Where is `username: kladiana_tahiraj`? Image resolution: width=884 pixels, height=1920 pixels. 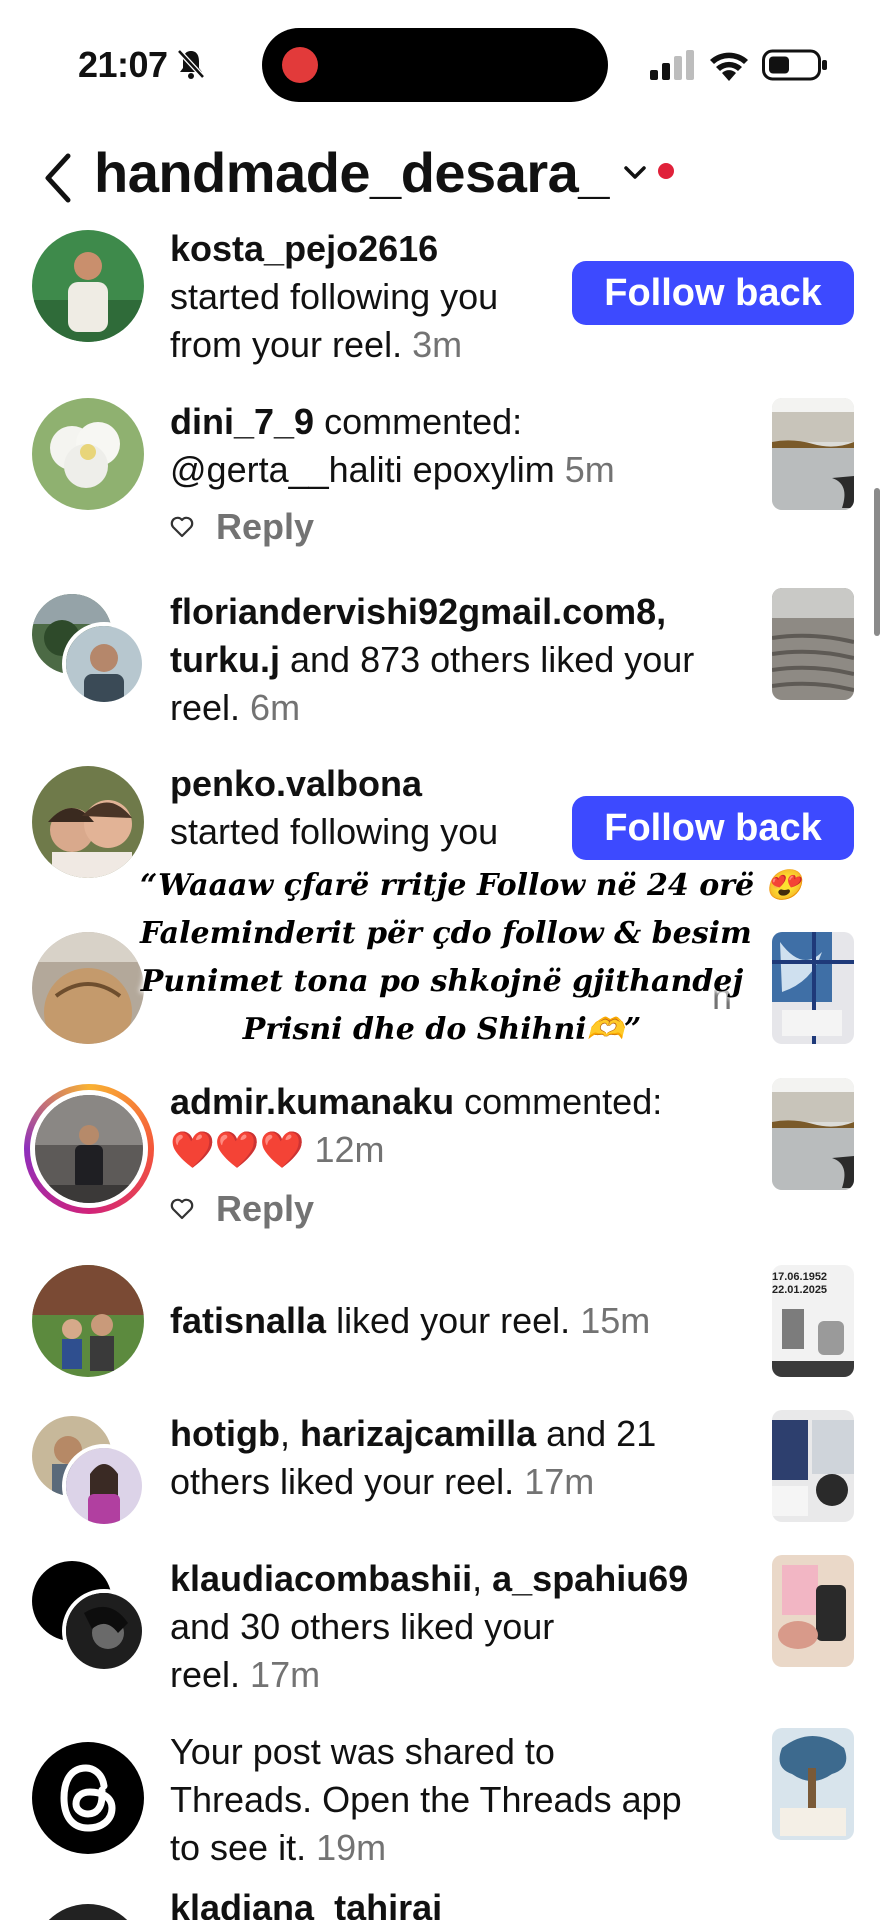
username: kladiana_tahiraj is located at coordinates (306, 1905).